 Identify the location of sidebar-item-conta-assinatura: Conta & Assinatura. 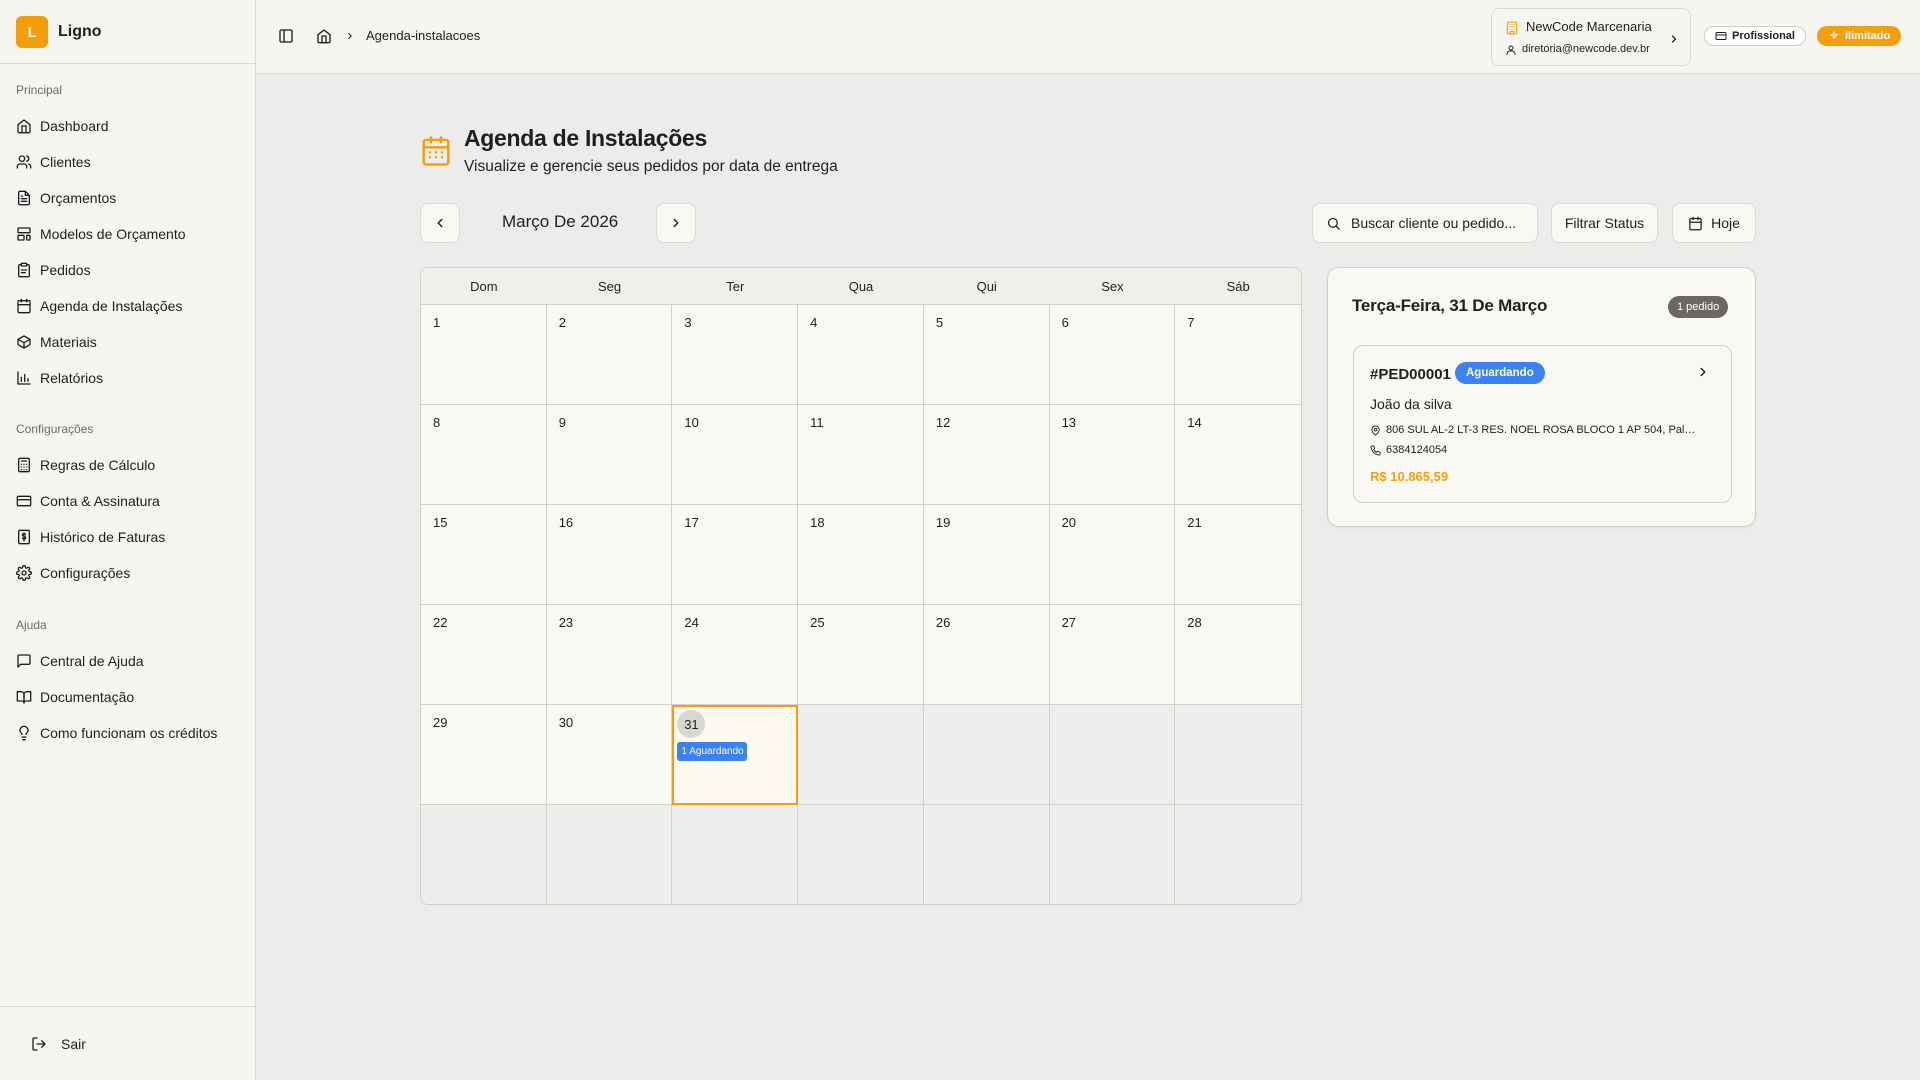
(127, 501).